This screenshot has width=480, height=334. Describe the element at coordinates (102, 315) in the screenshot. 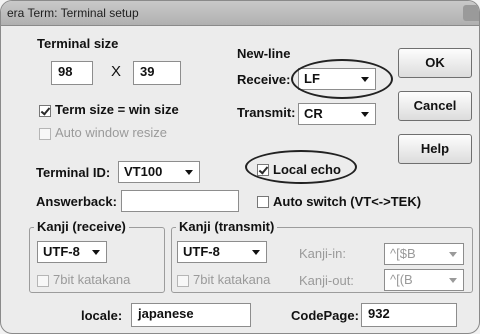

I see `locale-label: locale:` at that location.